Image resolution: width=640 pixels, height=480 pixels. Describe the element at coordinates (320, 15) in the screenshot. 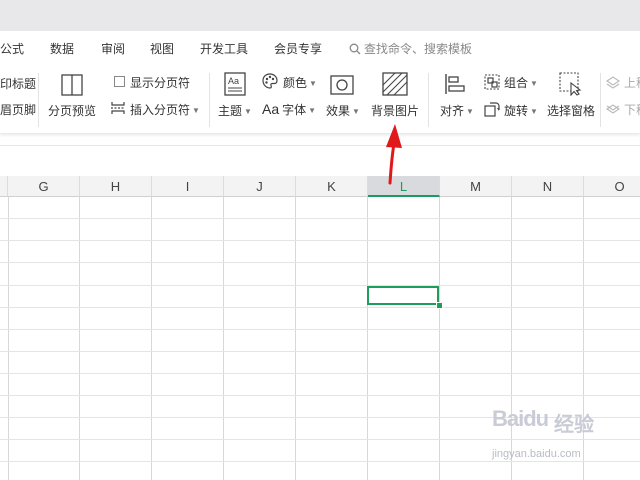

I see `title-bar` at that location.